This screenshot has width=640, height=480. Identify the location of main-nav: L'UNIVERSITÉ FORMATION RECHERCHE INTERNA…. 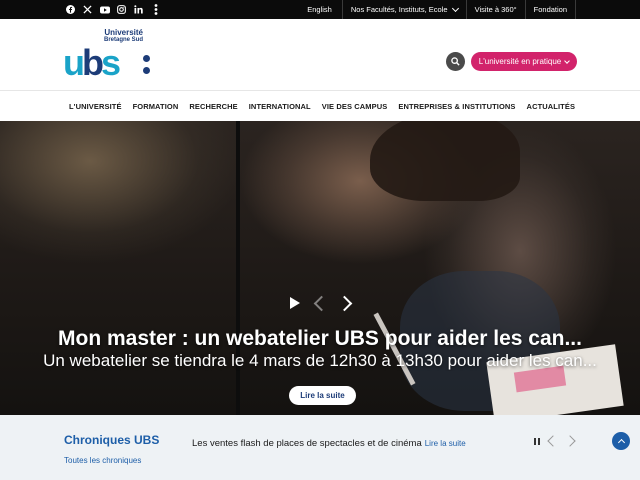
(320, 106).